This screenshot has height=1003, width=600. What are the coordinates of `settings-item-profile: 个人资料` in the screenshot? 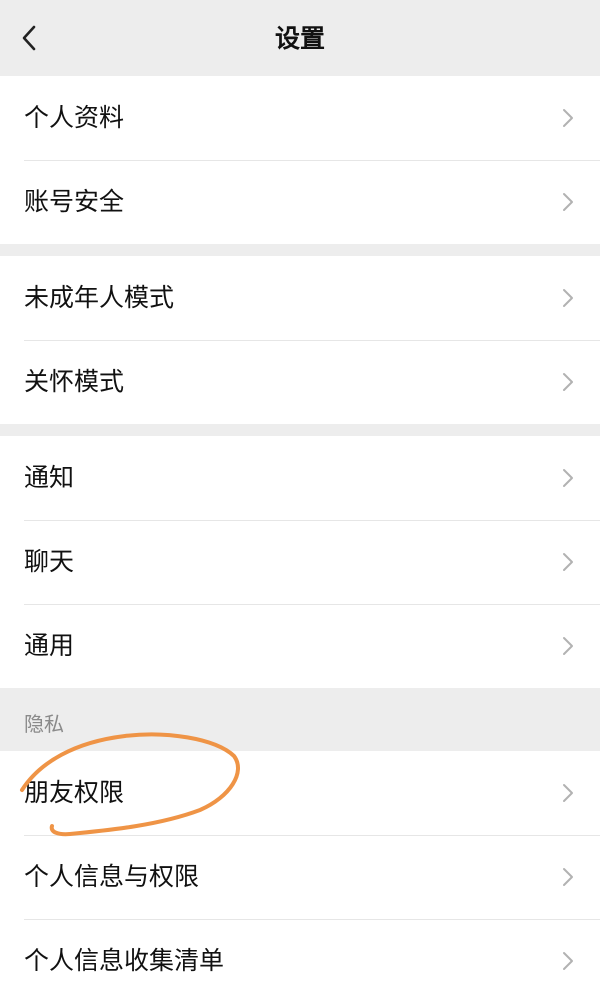 It's located at (300, 118).